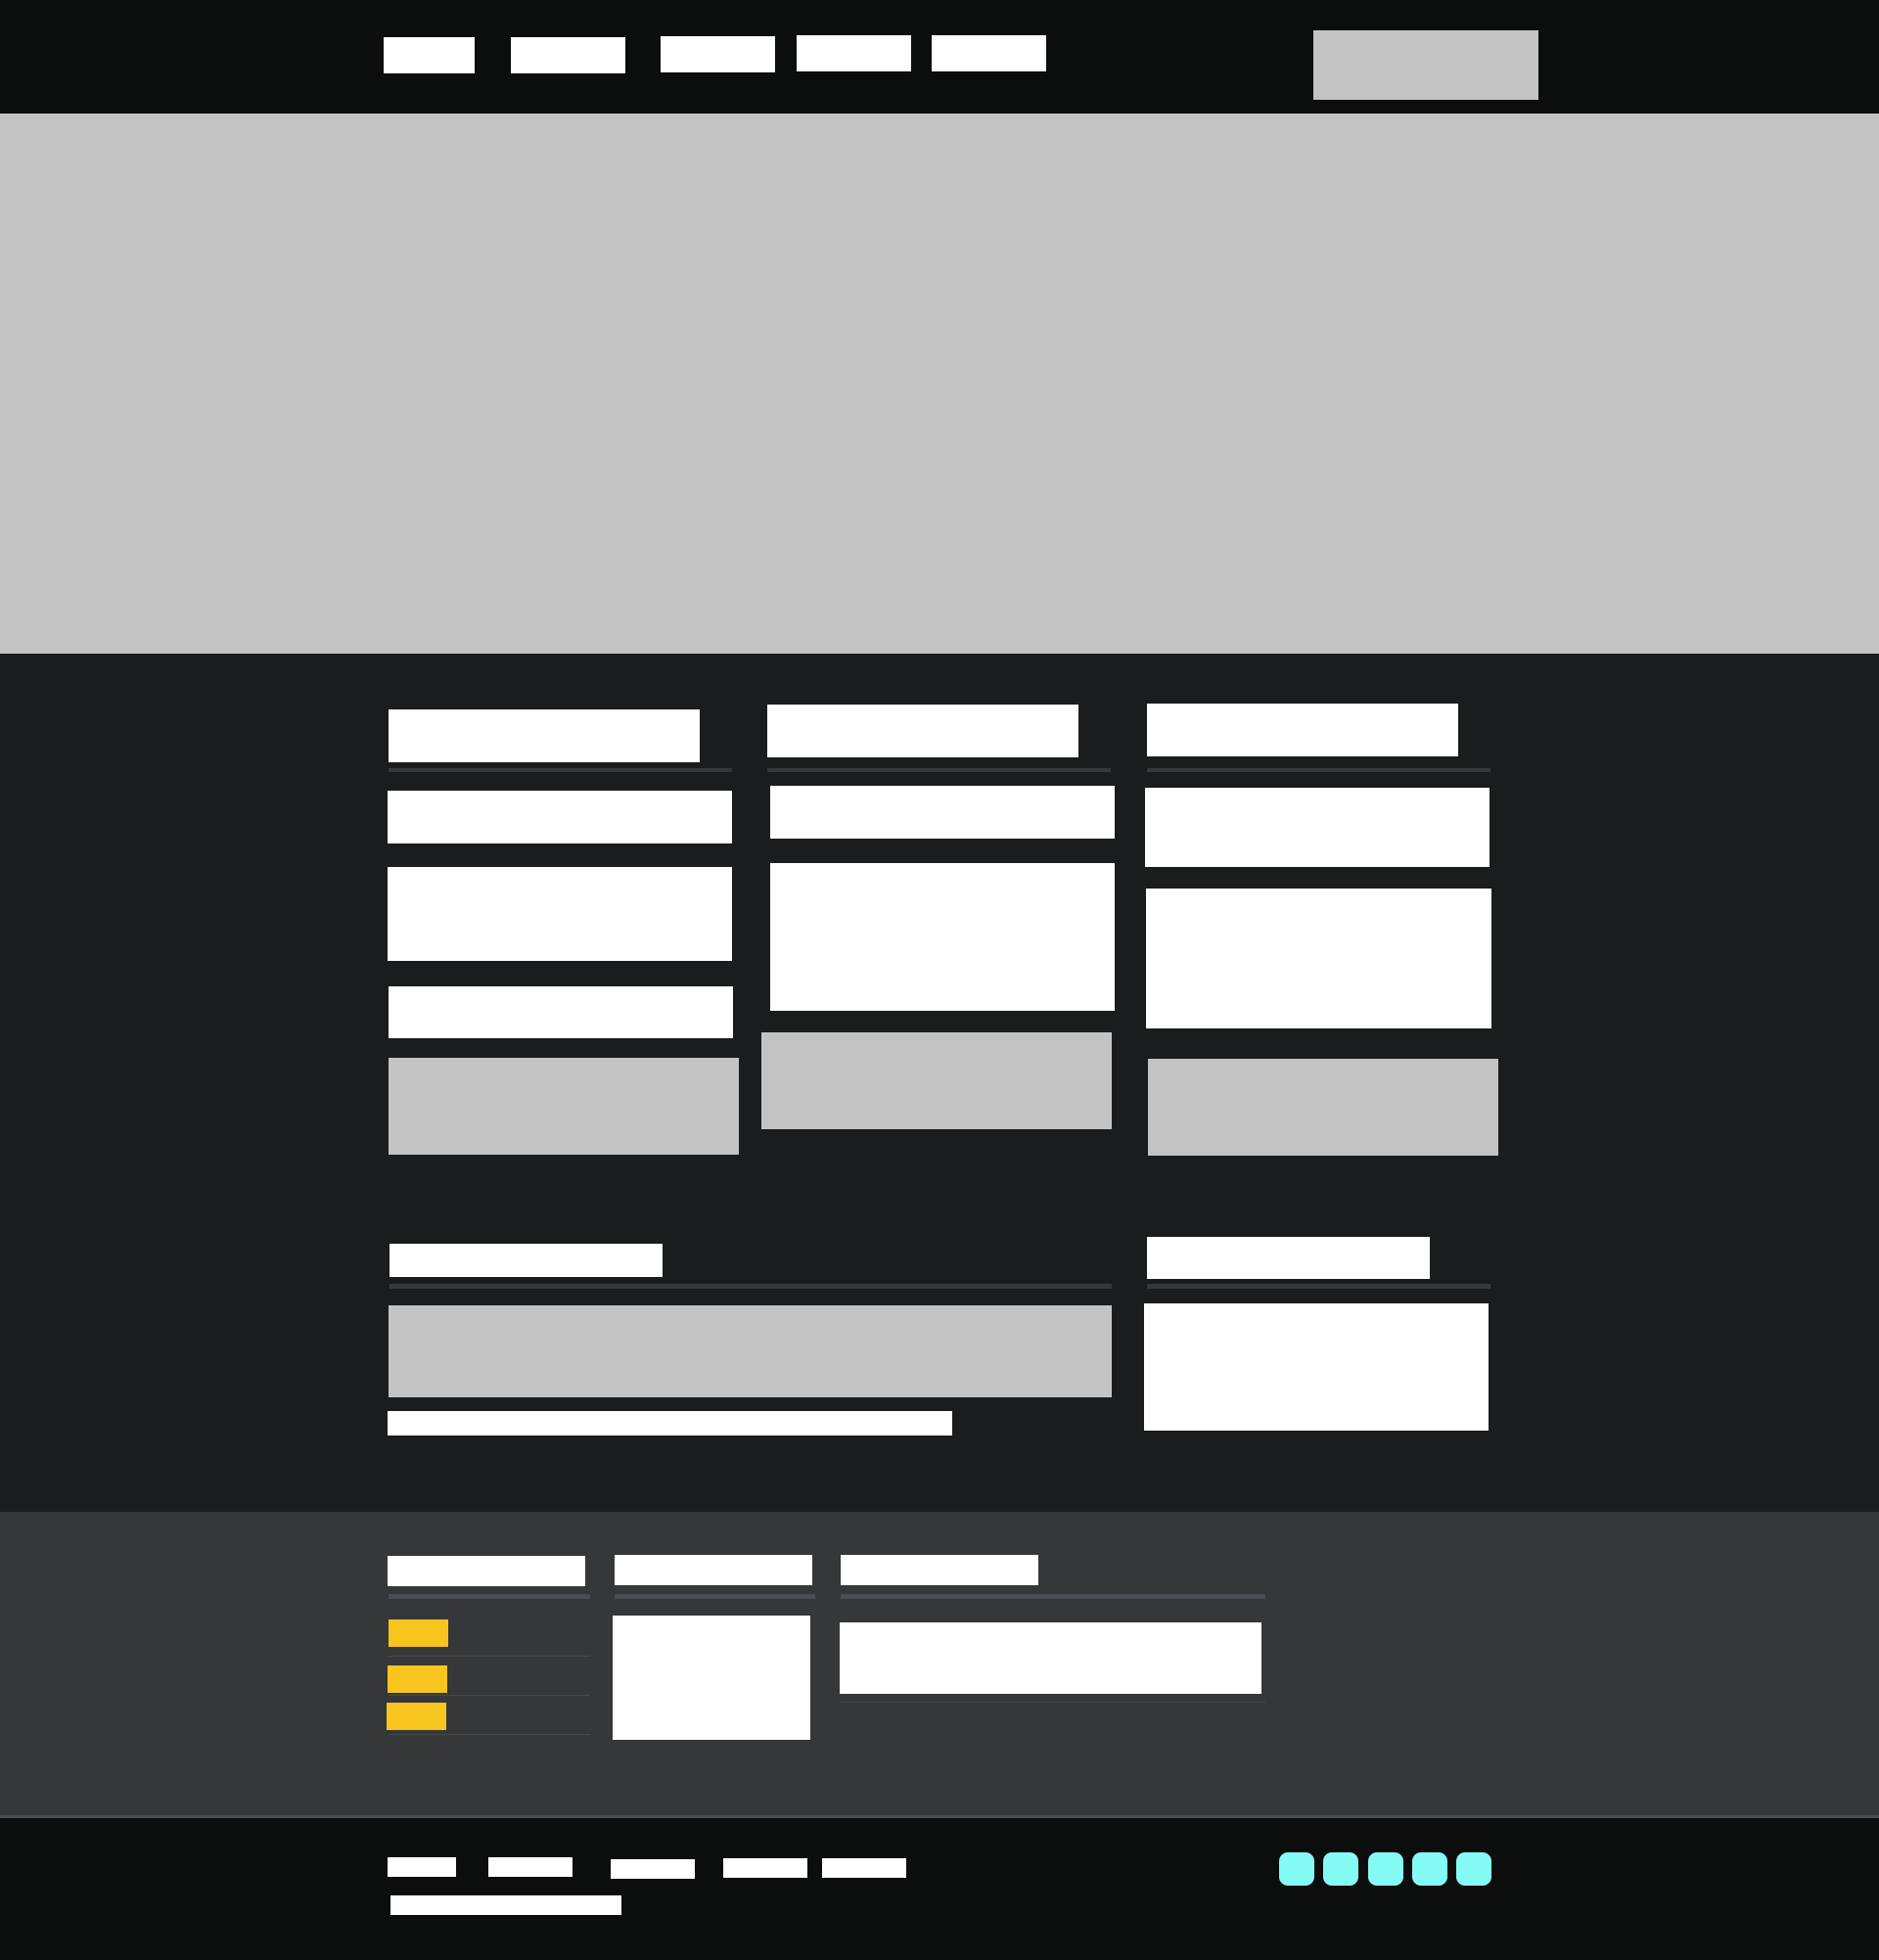 This screenshot has width=1879, height=1960. I want to click on footer-col-3-separator, so click(1053, 1702).